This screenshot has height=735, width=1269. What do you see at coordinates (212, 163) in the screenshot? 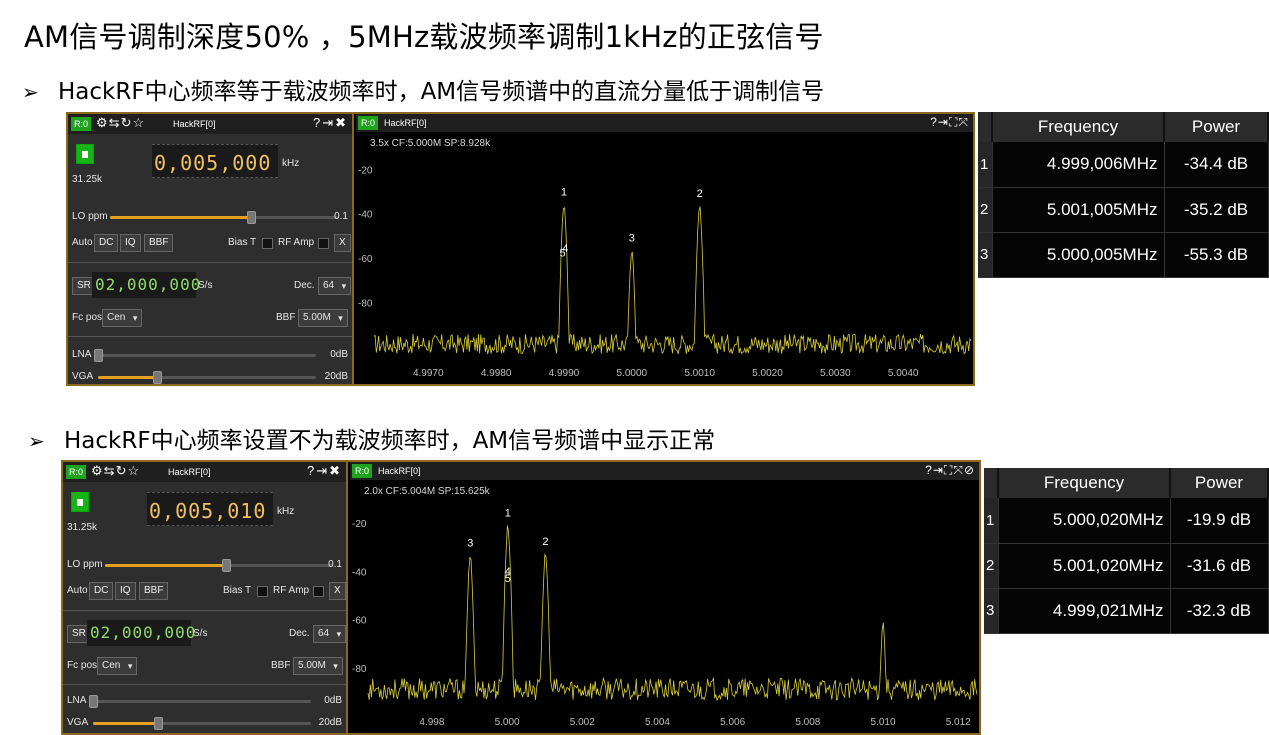
I see `frequency-digits: 0,005,000` at bounding box center [212, 163].